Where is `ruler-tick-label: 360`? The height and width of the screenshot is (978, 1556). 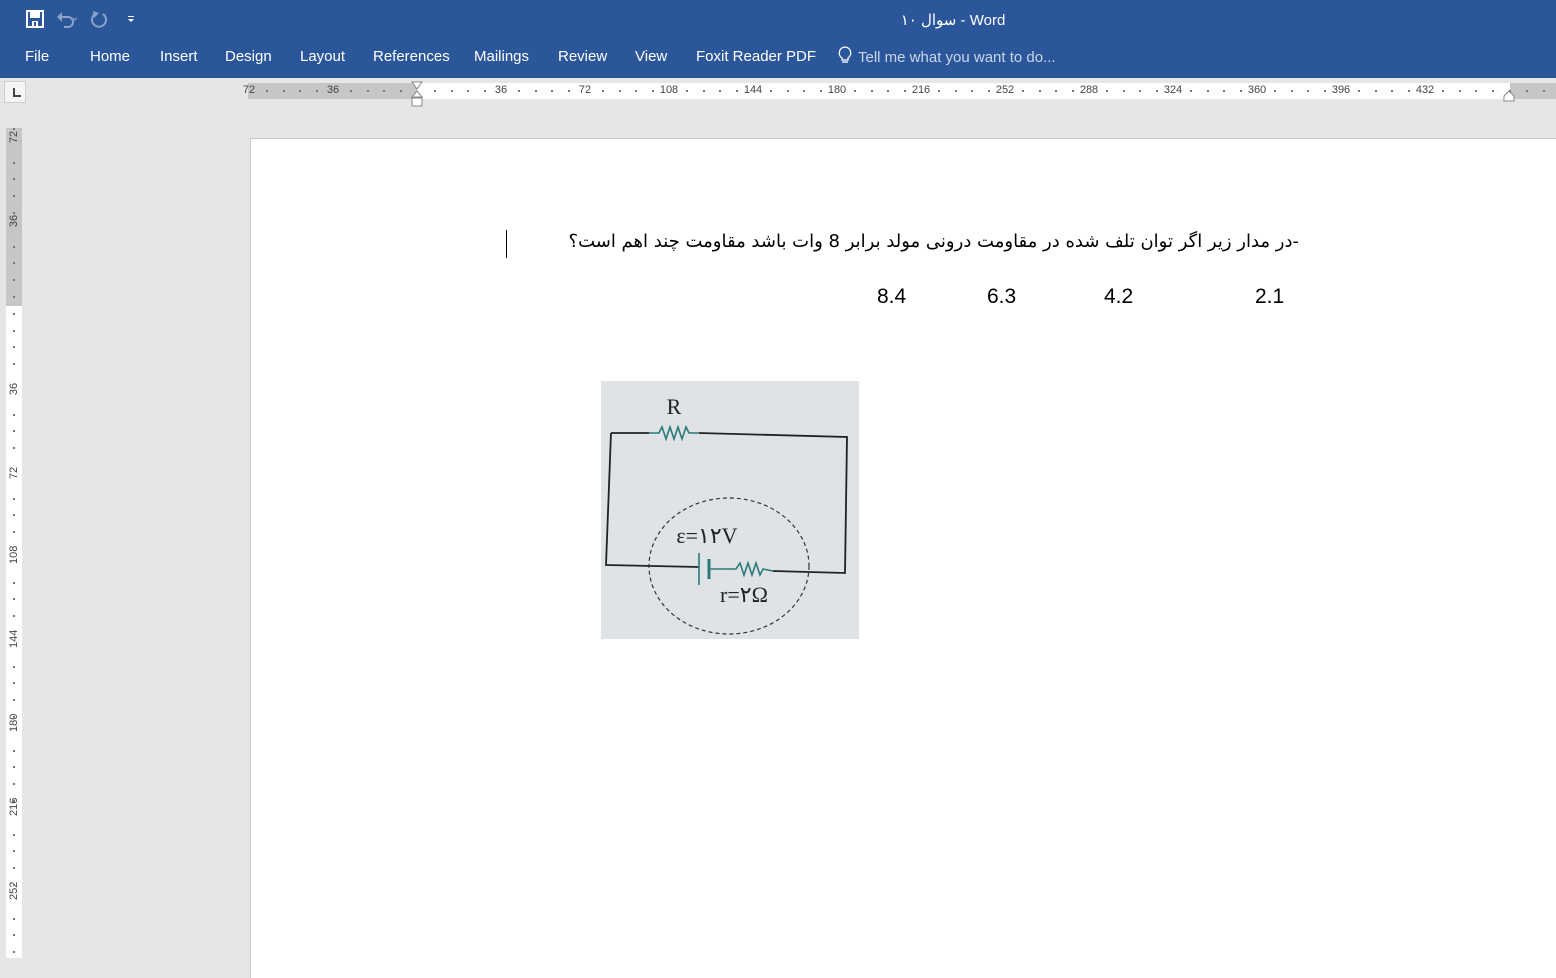
ruler-tick-label: 360 is located at coordinates (1257, 90).